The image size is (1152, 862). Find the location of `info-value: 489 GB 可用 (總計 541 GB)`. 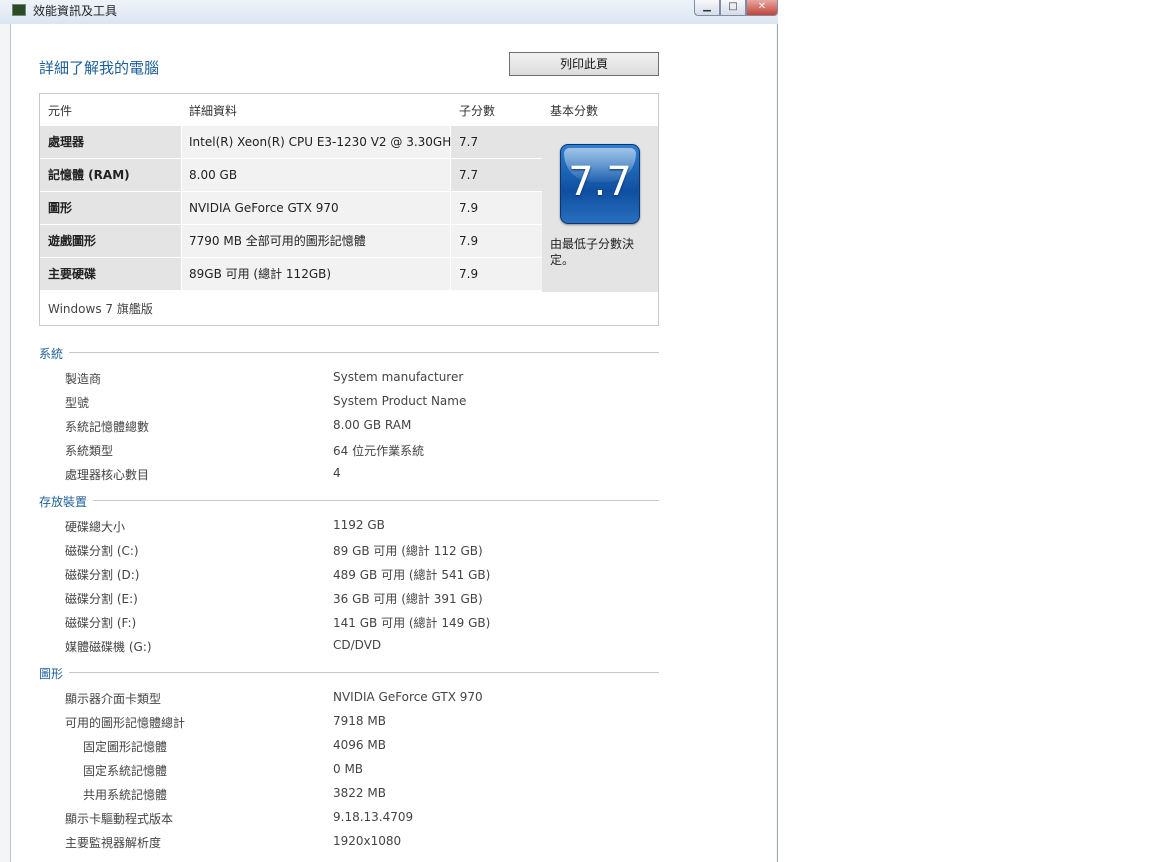

info-value: 489 GB 可用 (總計 541 GB) is located at coordinates (412, 575).